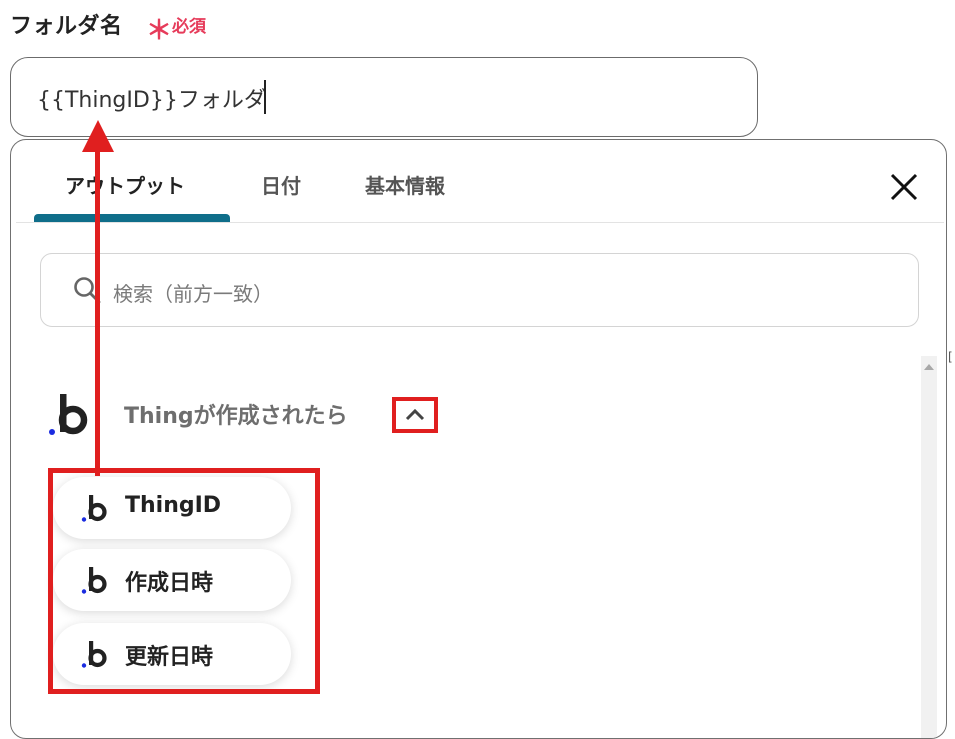 The width and height of the screenshot is (955, 739). What do you see at coordinates (132, 218) in the screenshot?
I see `active-tab-indicator` at bounding box center [132, 218].